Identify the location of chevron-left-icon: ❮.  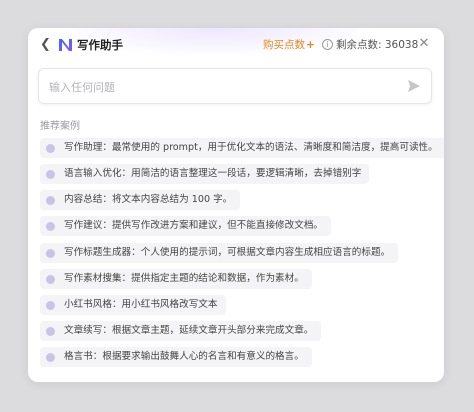
(47, 45).